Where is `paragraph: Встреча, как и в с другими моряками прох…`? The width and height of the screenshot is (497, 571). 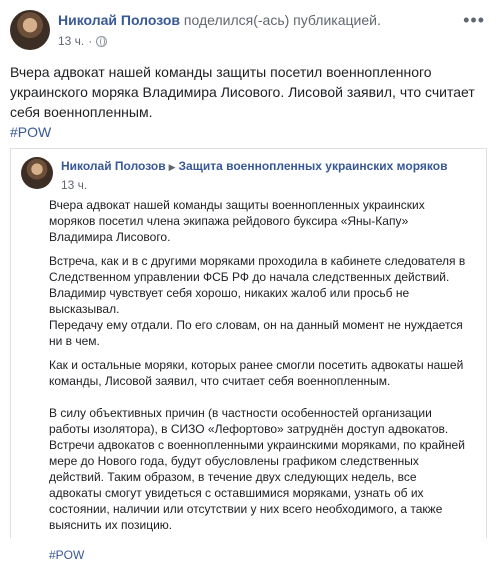 paragraph: Встреча, как и в с другими моряками прох… is located at coordinates (257, 269).